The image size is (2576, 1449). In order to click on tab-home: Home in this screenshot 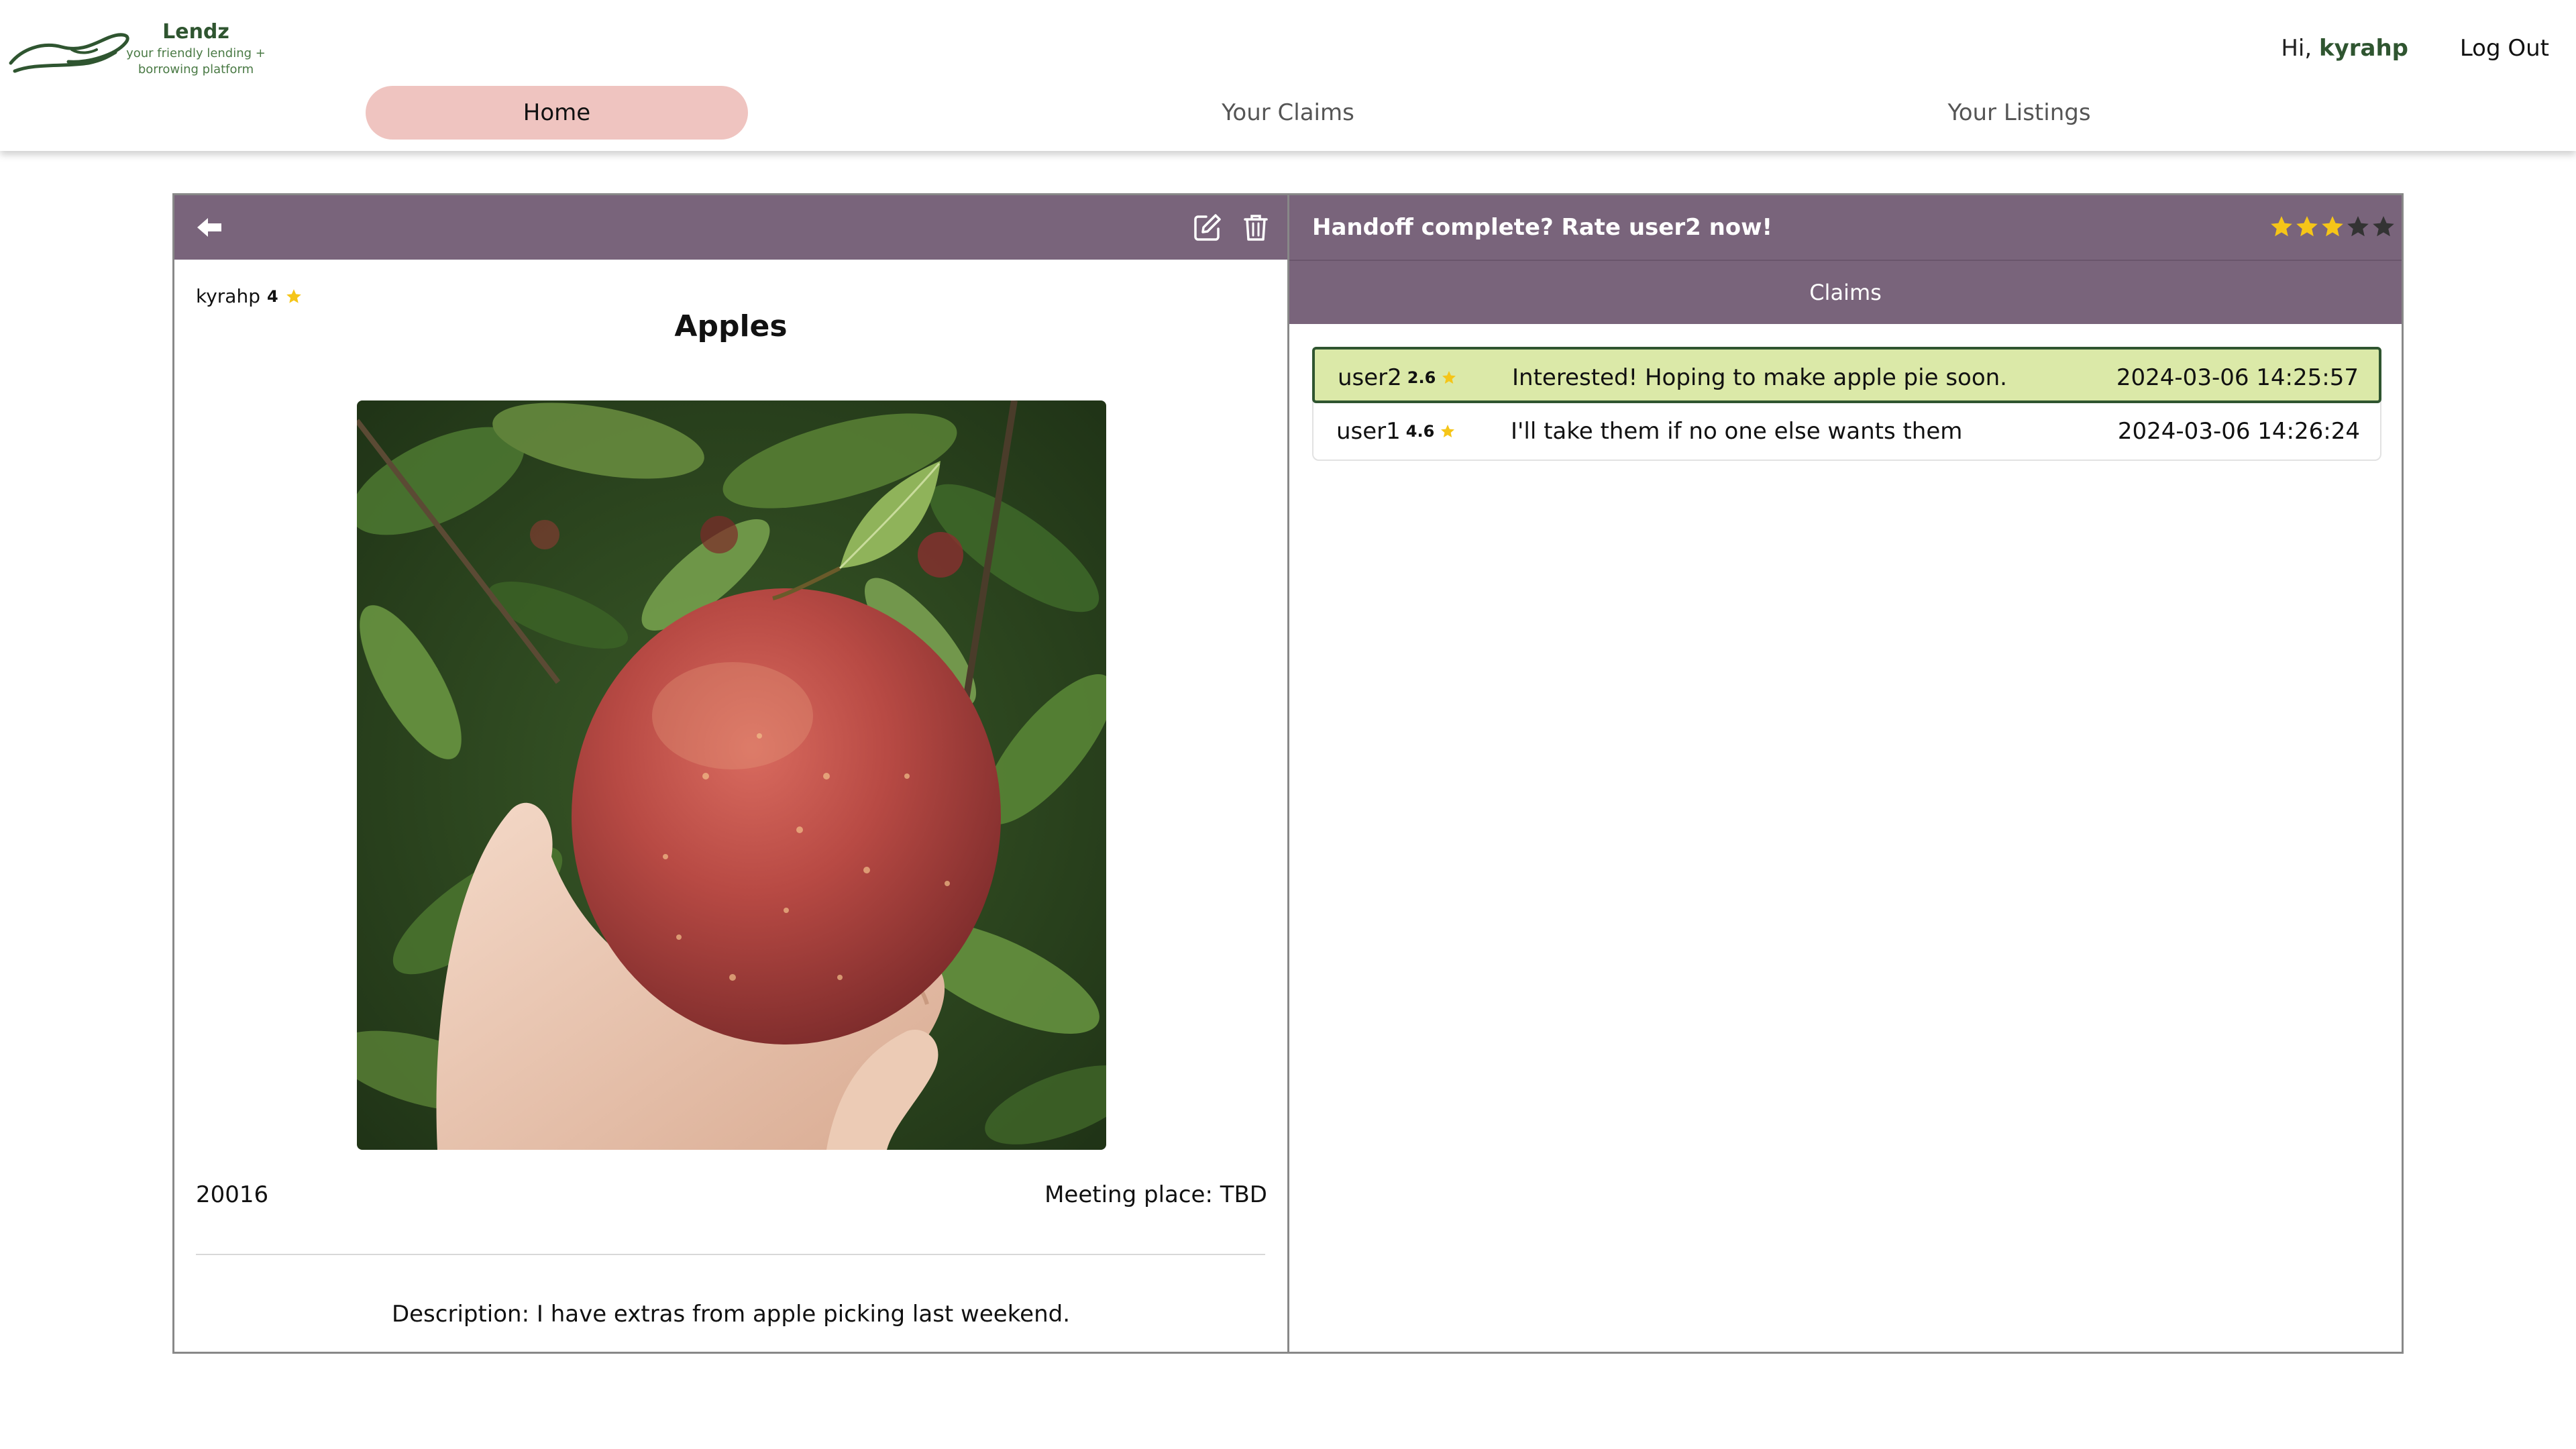, I will do `click(557, 113)`.